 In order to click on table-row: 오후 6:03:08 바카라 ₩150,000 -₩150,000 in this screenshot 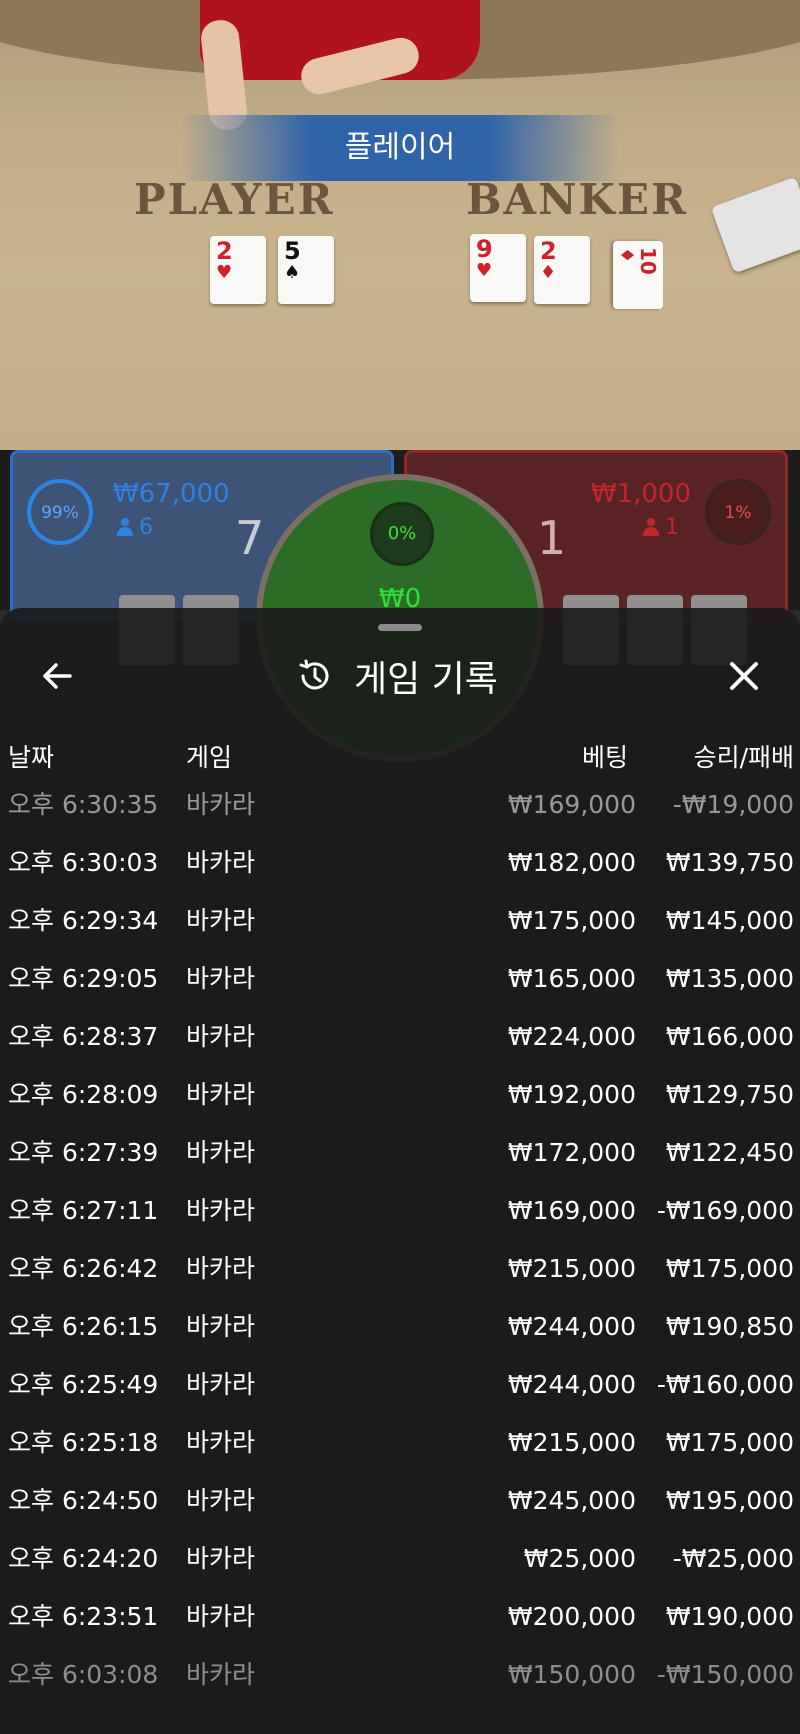, I will do `click(400, 1675)`.